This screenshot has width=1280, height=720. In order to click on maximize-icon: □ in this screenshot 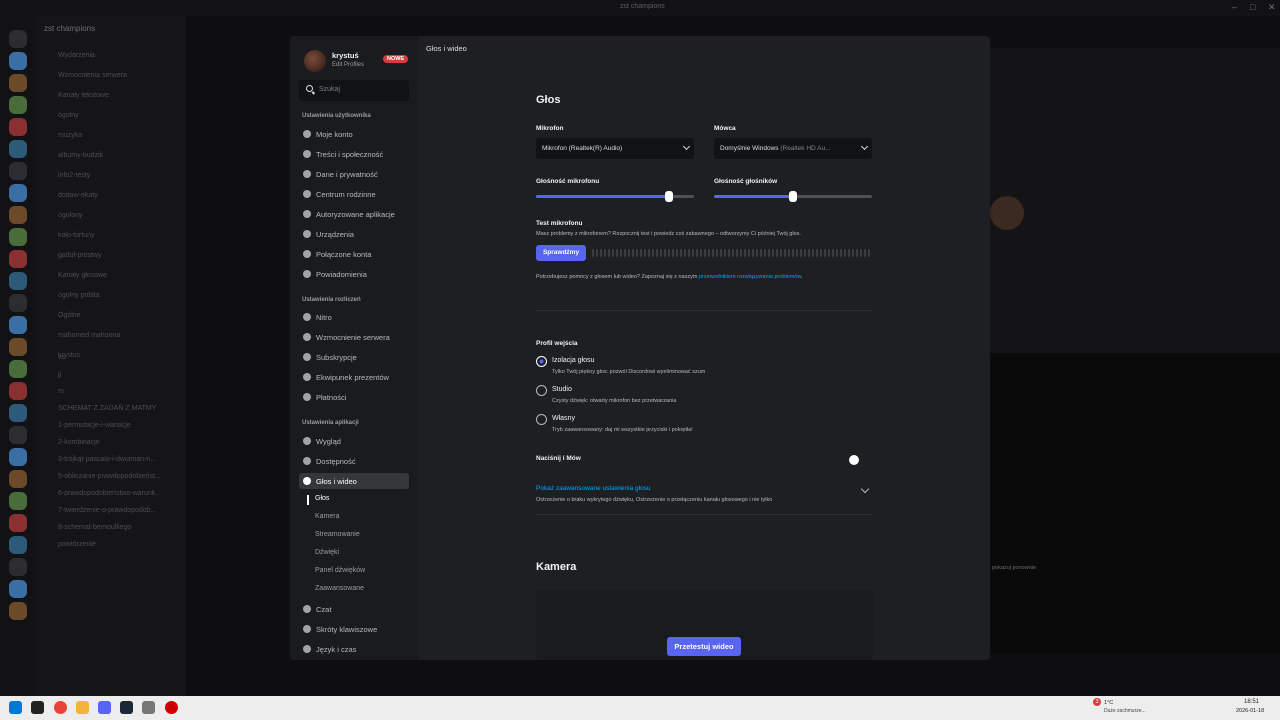, I will do `click(1252, 7)`.